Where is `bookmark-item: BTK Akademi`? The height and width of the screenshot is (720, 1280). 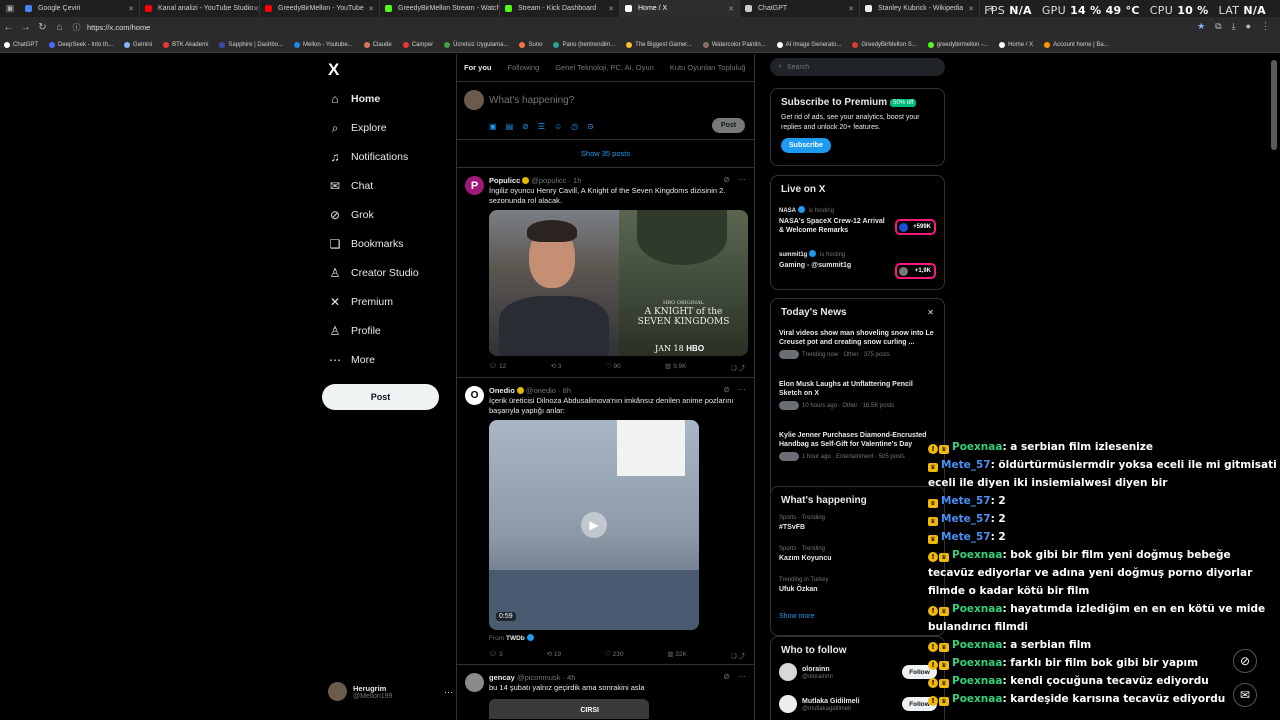
bookmark-item: BTK Akademi is located at coordinates (185, 45).